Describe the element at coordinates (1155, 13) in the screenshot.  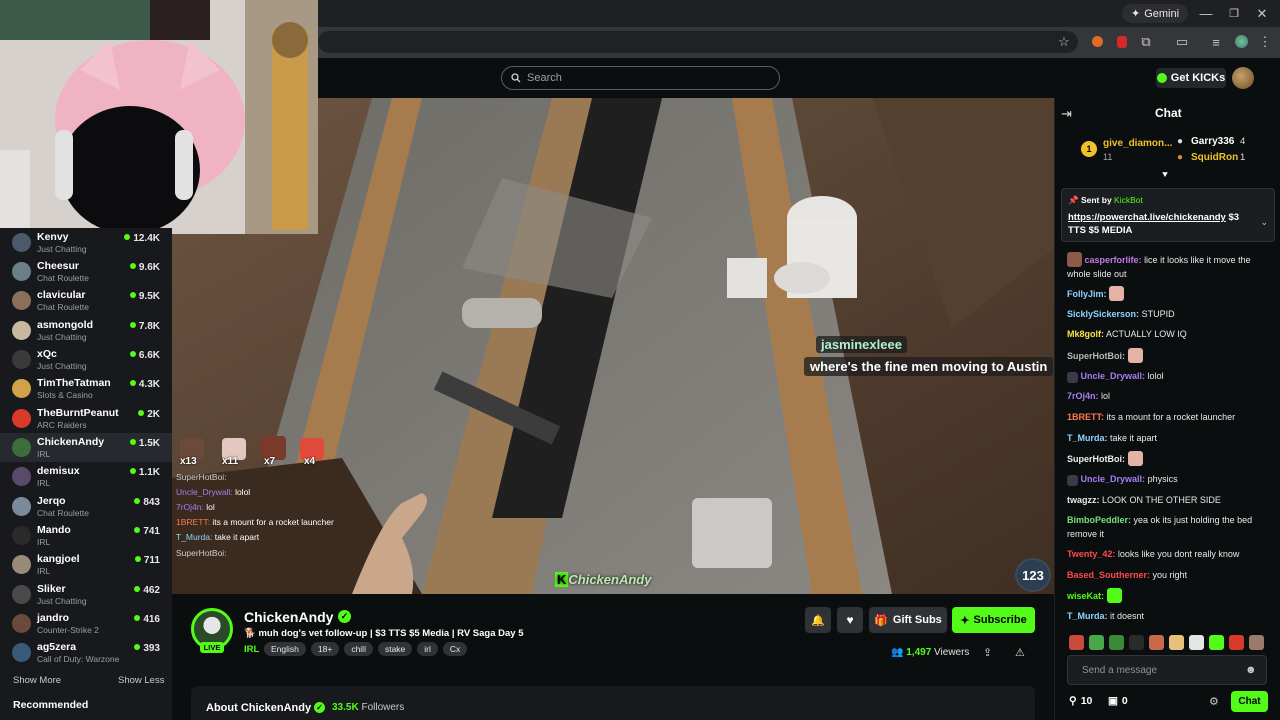
I see `gemini-button: ✦ Gemini` at that location.